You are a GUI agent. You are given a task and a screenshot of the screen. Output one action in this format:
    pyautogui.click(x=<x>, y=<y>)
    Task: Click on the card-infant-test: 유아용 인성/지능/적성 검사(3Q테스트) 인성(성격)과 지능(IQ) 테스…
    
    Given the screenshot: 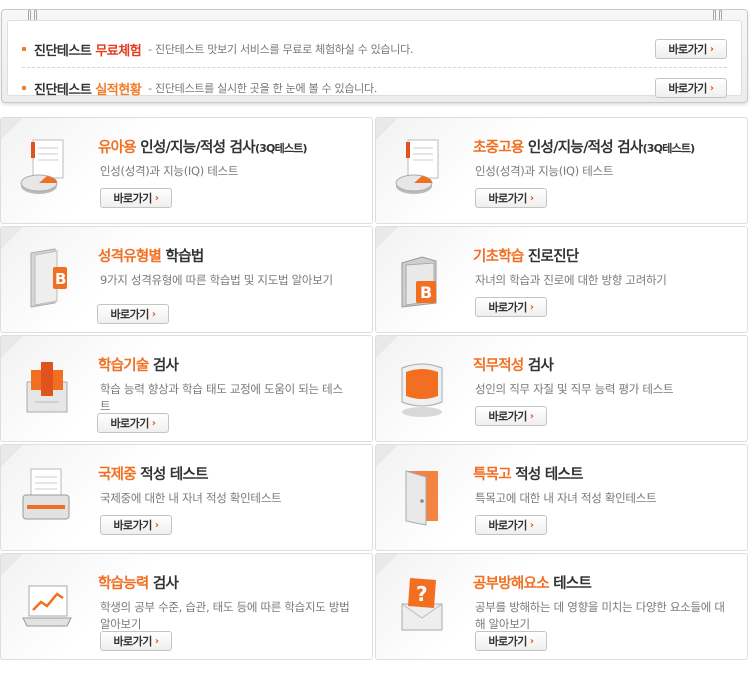 What is the action you would take?
    pyautogui.click(x=186, y=170)
    